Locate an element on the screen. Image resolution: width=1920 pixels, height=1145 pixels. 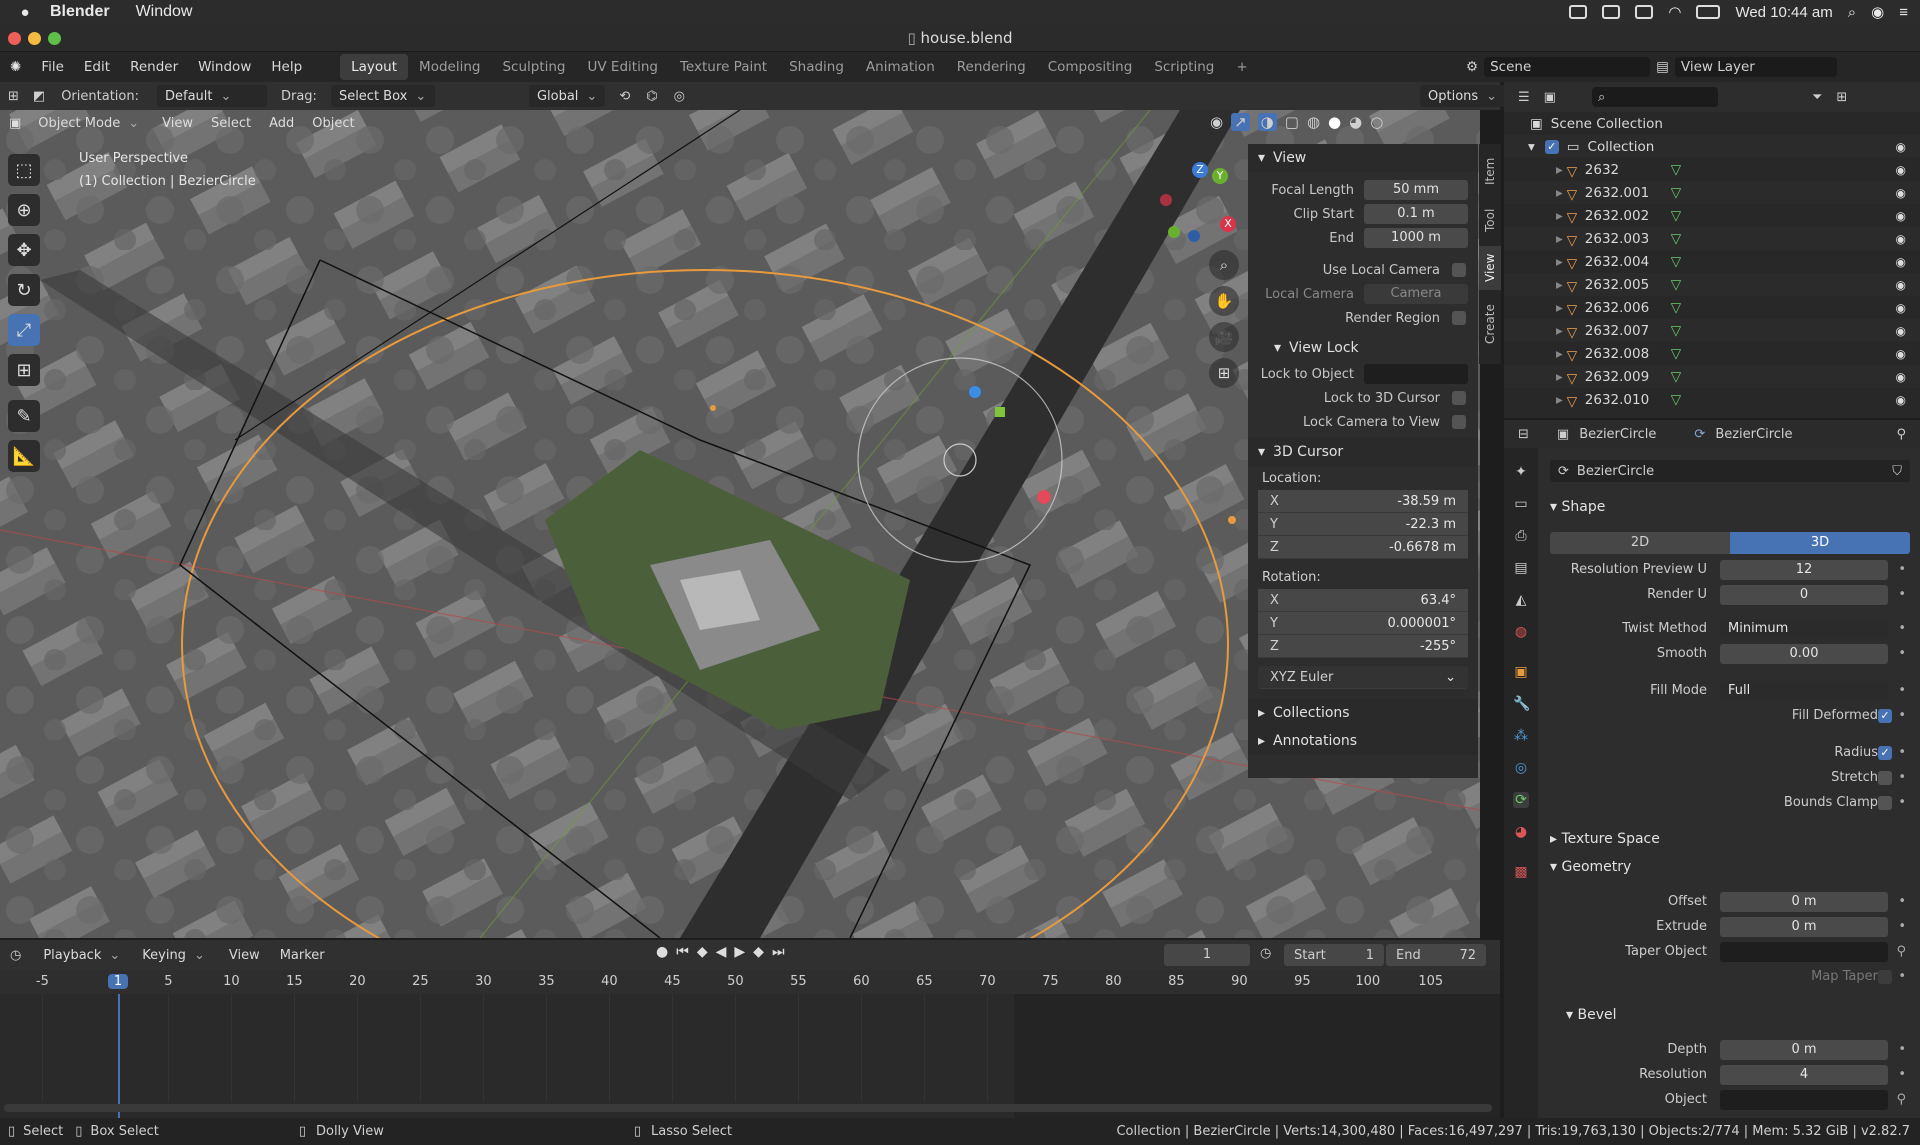
current-frame-field: 1 is located at coordinates (1207, 955).